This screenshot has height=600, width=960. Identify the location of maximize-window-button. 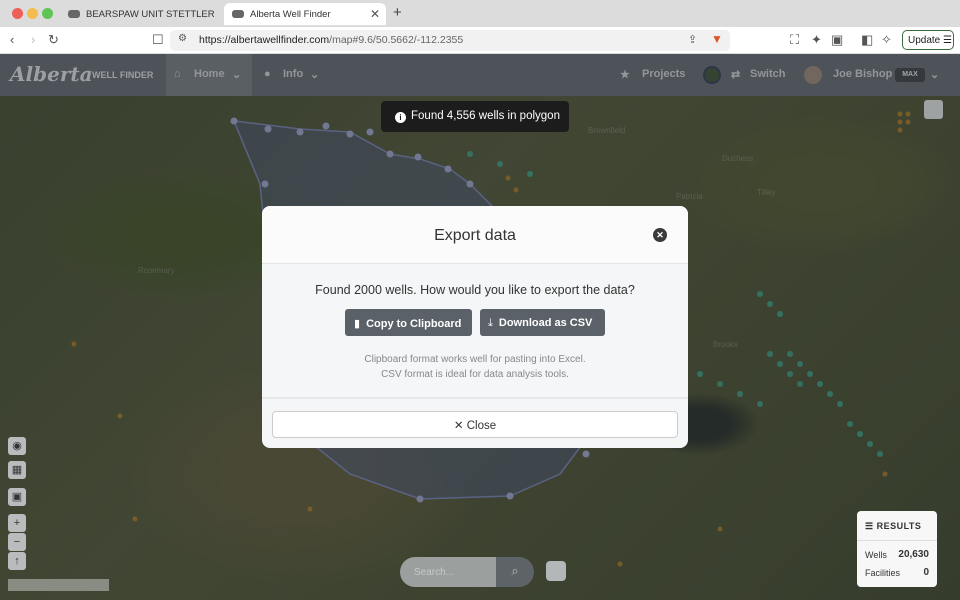
(47, 13).